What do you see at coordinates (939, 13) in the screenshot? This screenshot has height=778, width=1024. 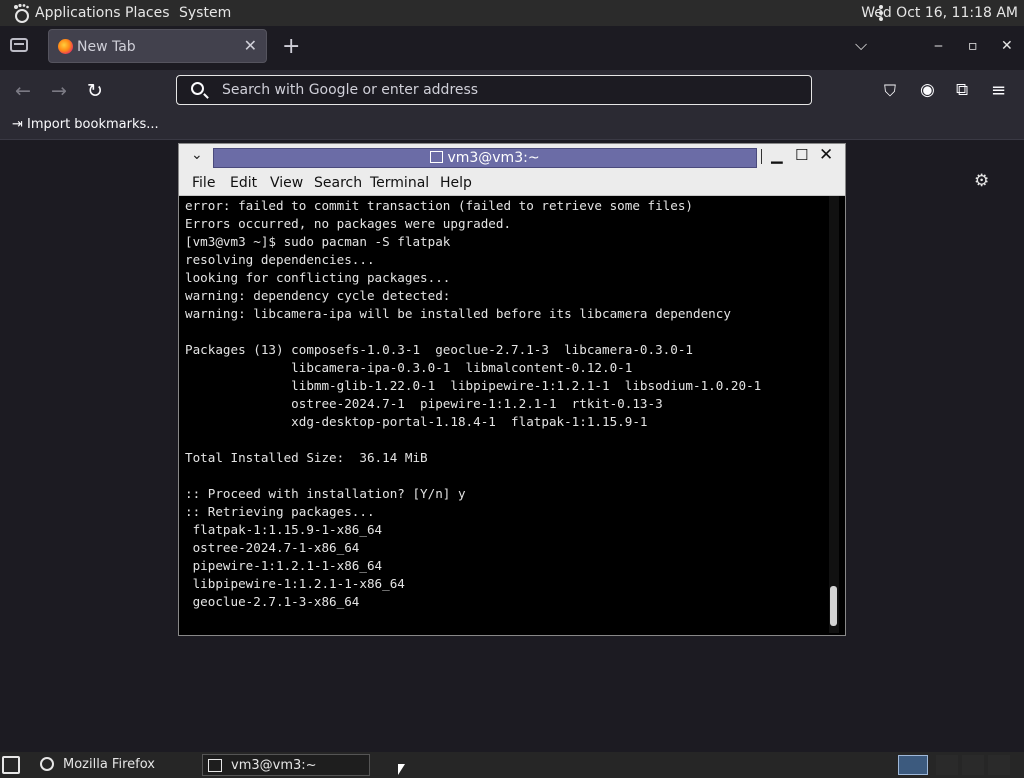 I see `clock: Wed Oct 16, 11:18 AM` at bounding box center [939, 13].